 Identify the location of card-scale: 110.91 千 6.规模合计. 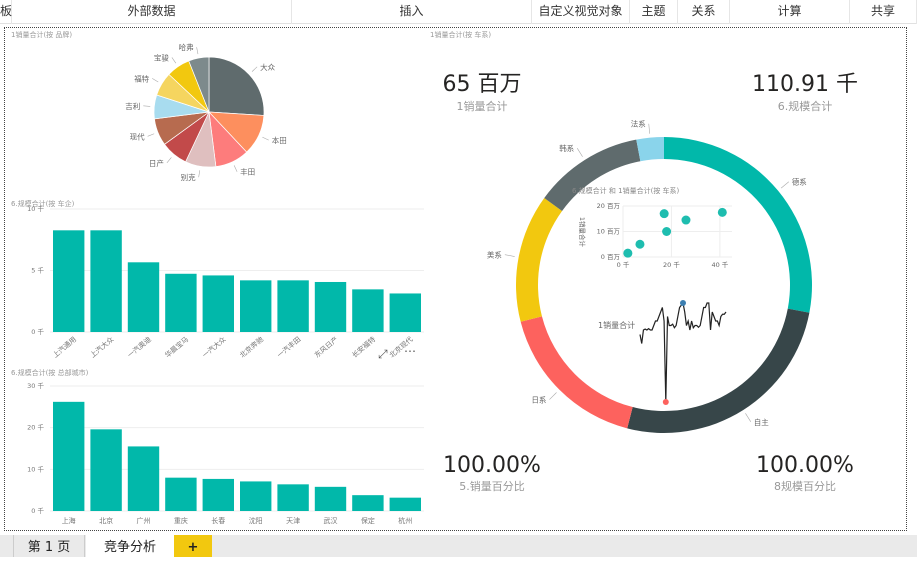
(805, 92).